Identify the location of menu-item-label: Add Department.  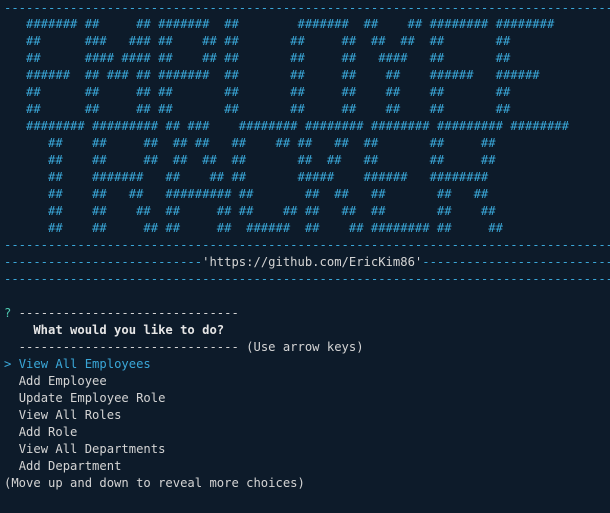
(70, 466).